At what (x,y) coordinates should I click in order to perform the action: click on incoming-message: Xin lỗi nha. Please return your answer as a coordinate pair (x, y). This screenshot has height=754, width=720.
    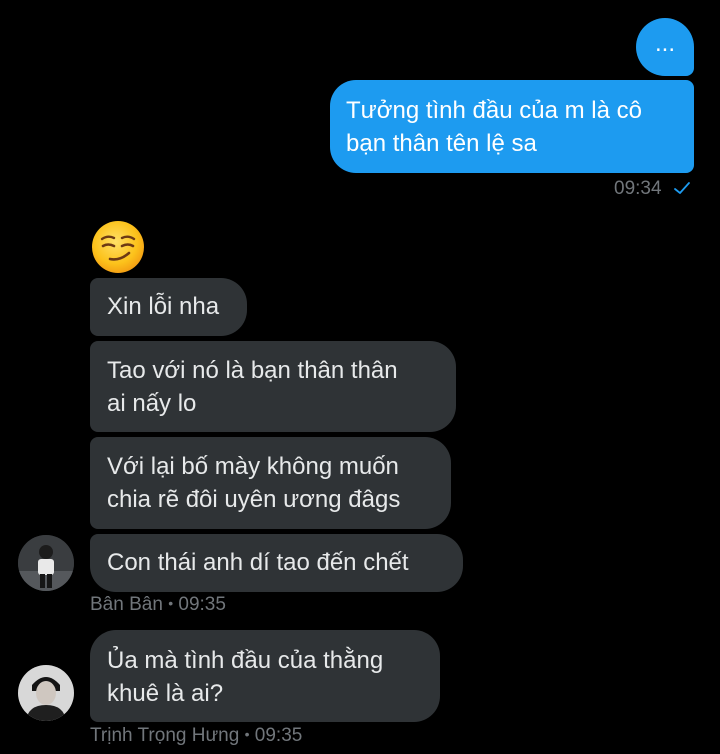
    Looking at the image, I should click on (168, 307).